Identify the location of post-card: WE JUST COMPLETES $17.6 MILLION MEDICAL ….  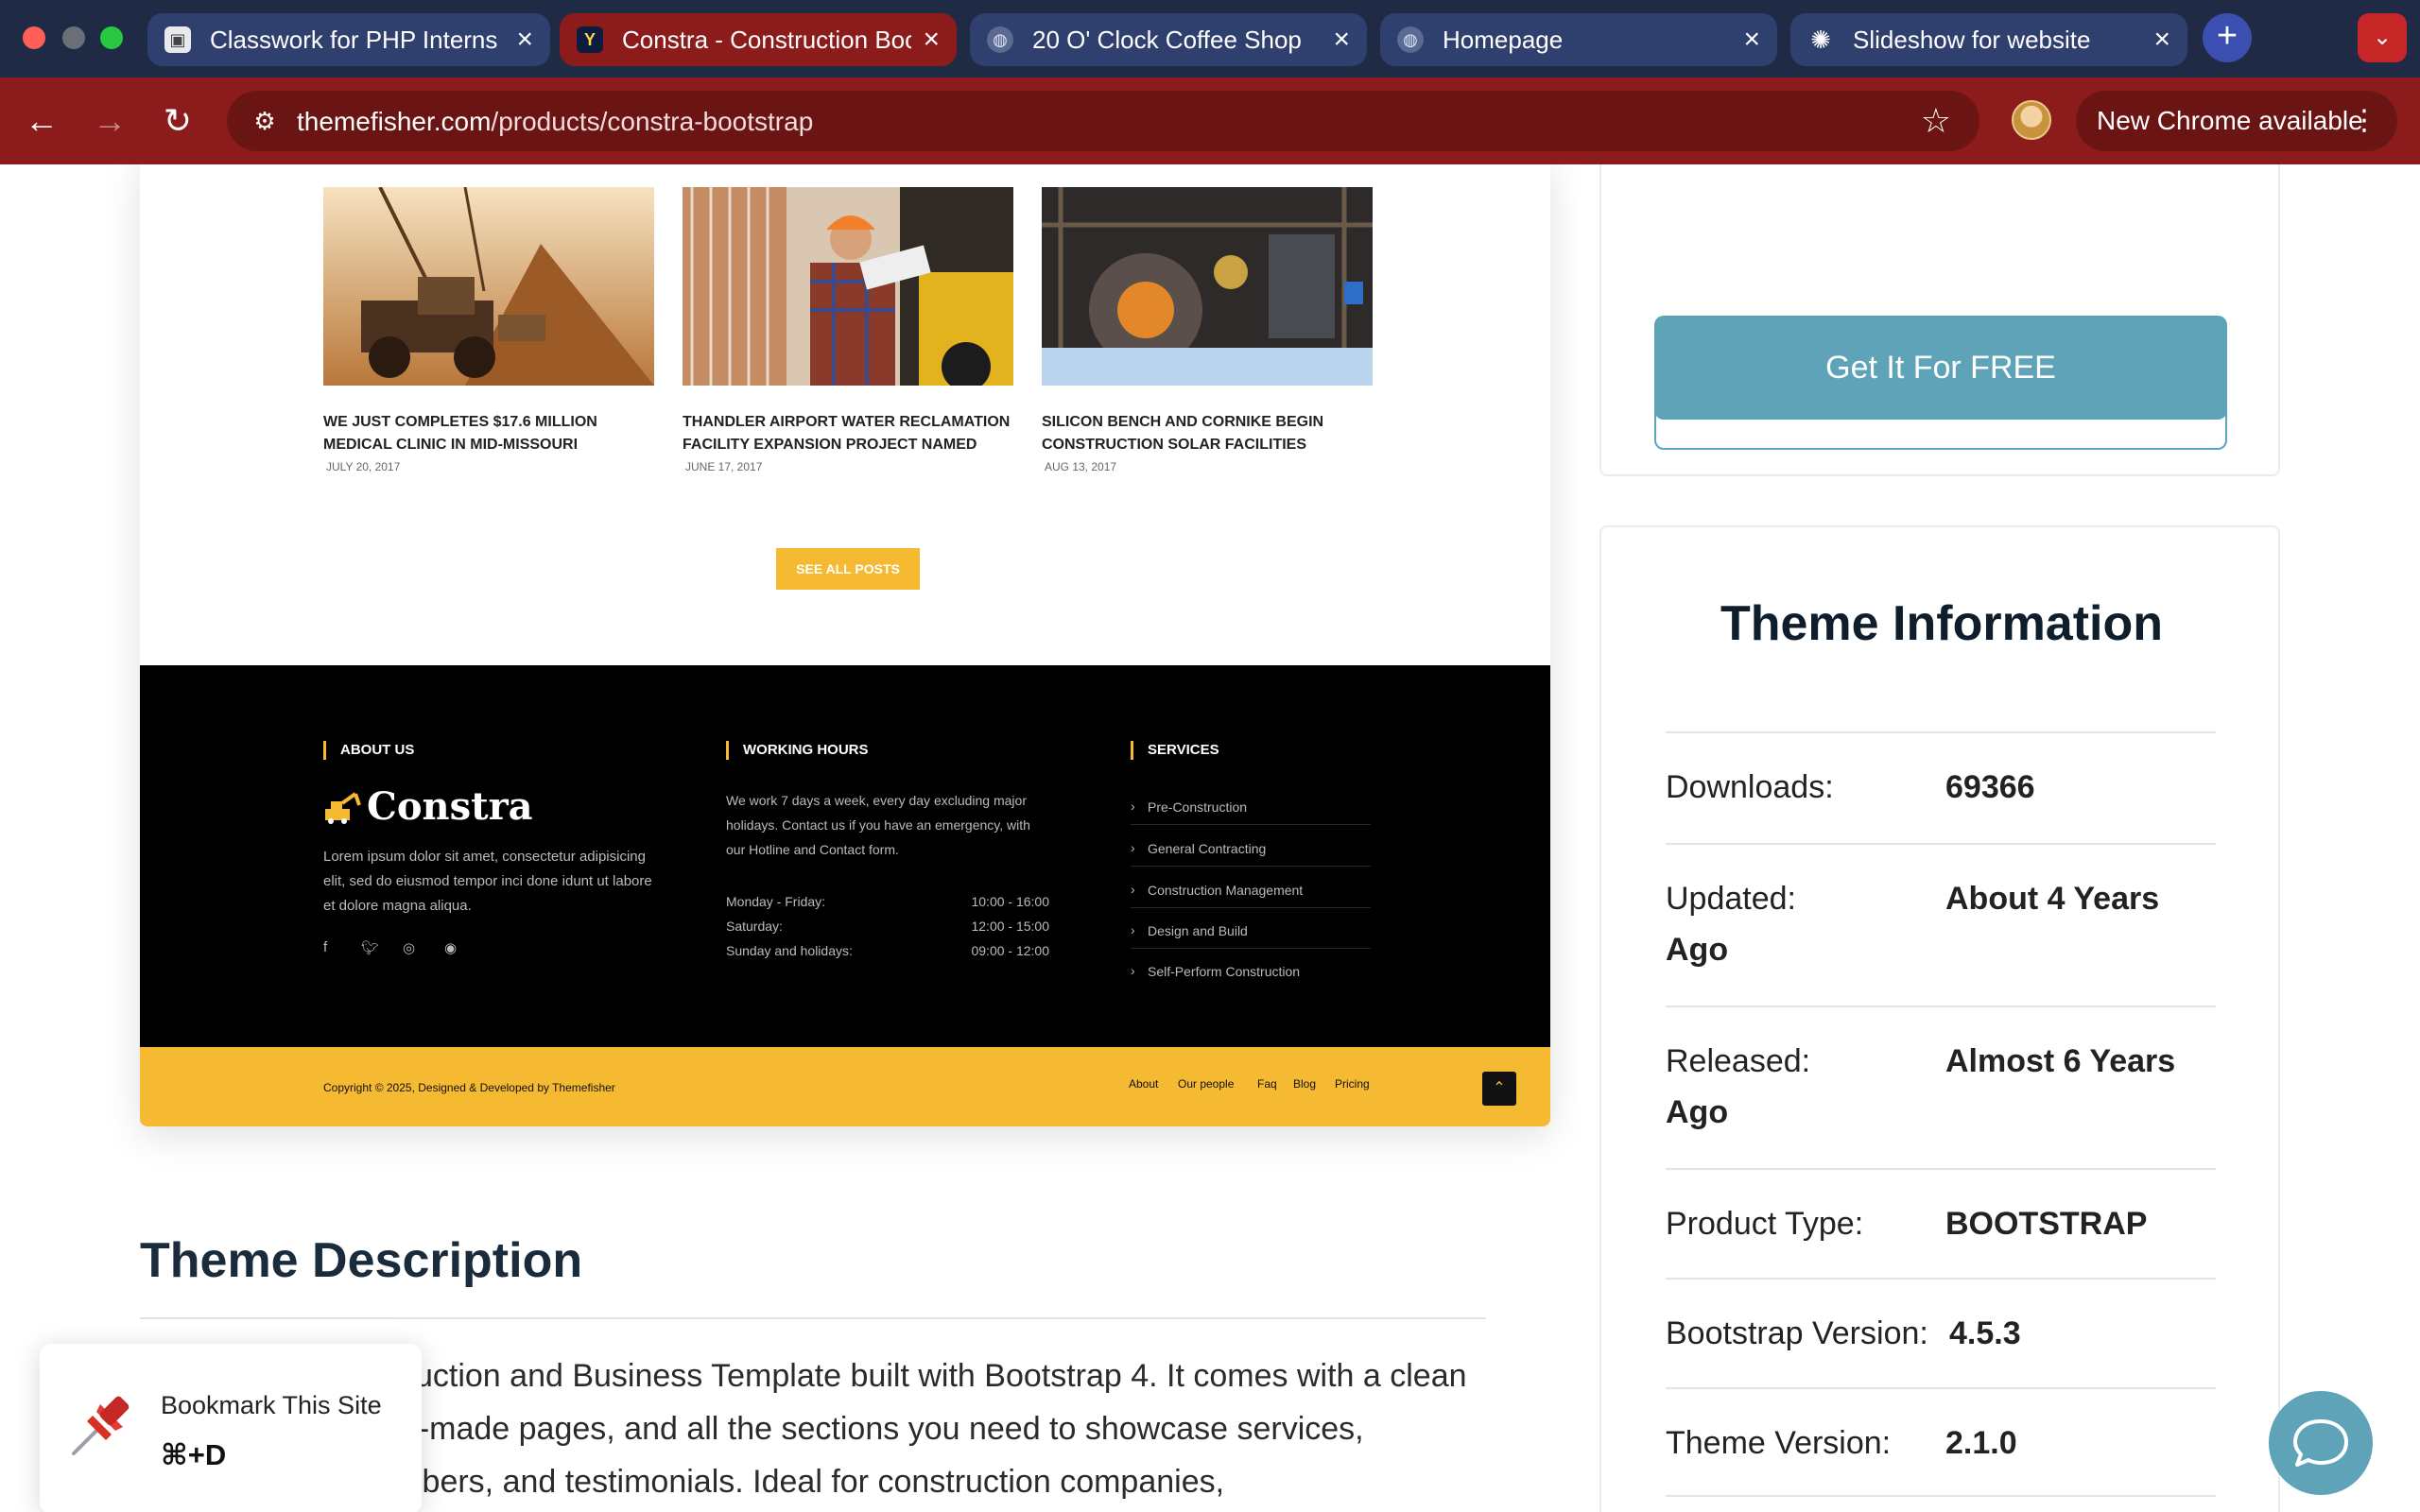
(488, 329).